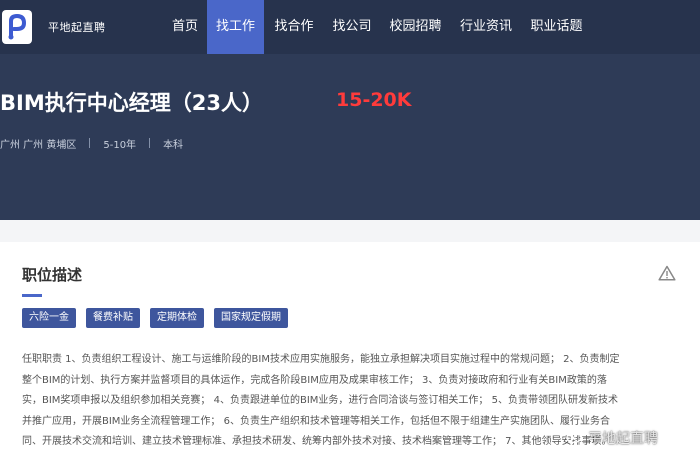  I want to click on nav-find-cooperation: 找合作, so click(294, 27).